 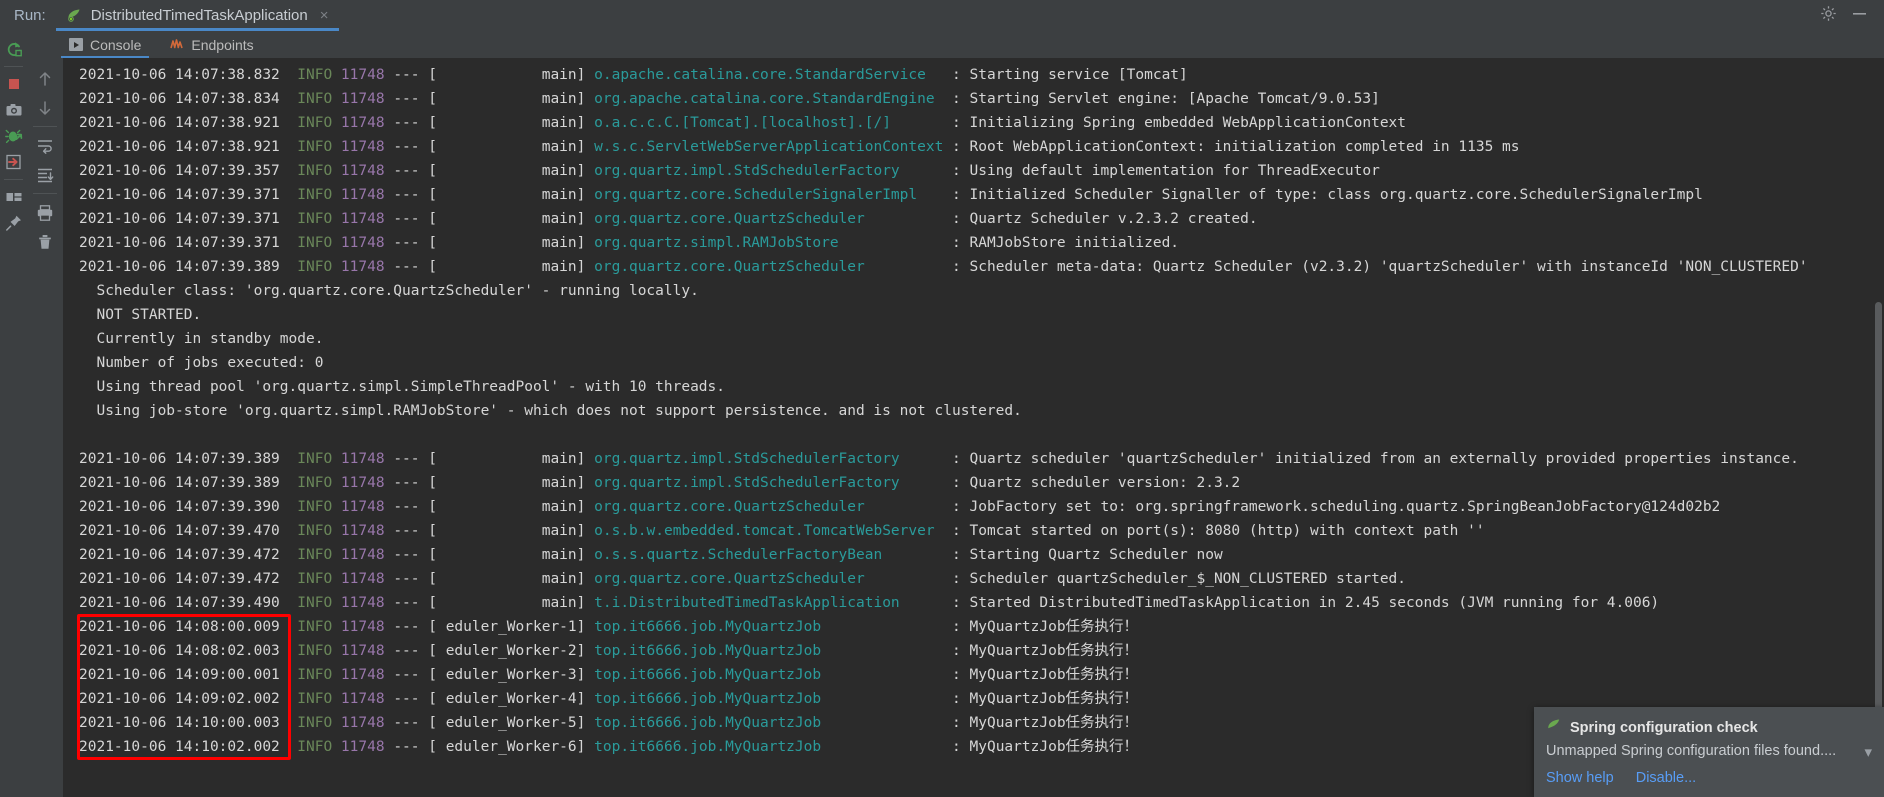 What do you see at coordinates (222, 44) in the screenshot?
I see `tab-endpoints-label: Endpoints` at bounding box center [222, 44].